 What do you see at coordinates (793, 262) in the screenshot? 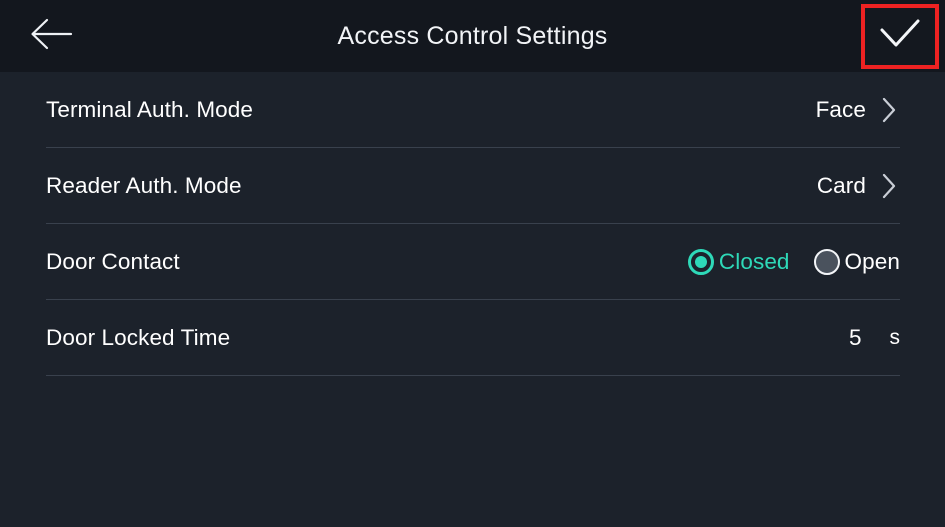
I see `door-contact-radio-group: Closed Open` at bounding box center [793, 262].